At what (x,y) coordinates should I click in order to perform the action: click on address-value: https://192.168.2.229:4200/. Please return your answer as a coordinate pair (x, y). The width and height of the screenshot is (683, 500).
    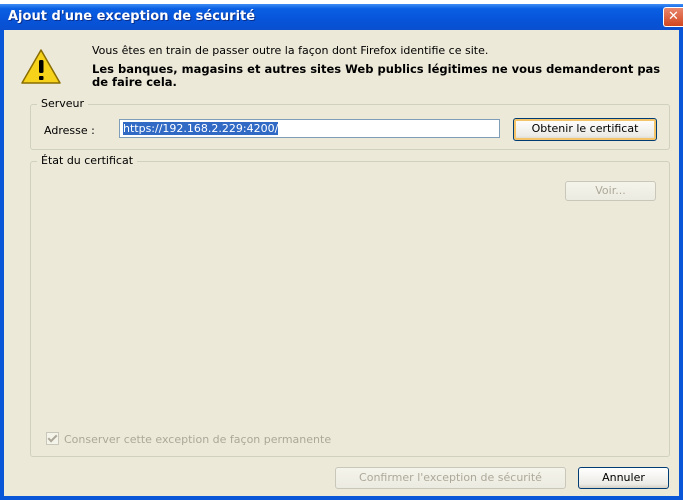
    Looking at the image, I should click on (201, 128).